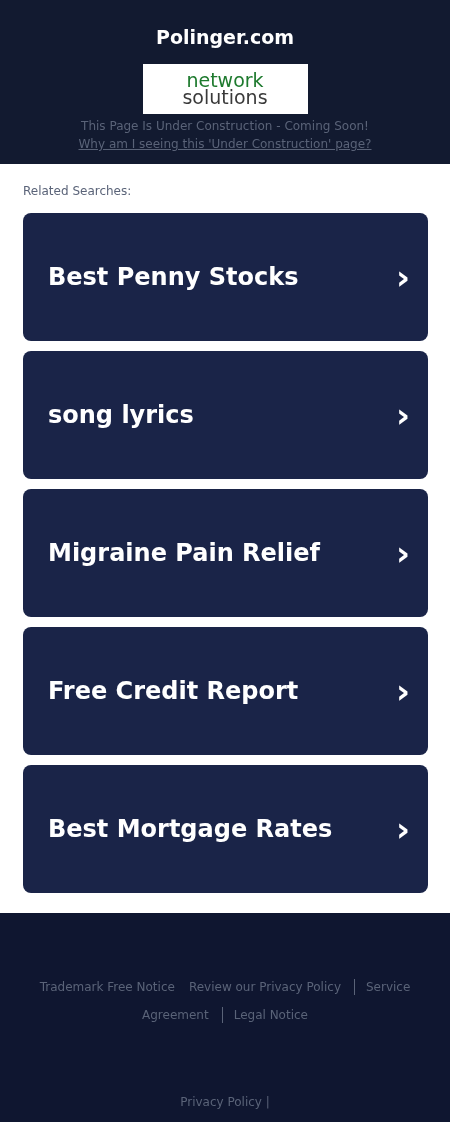 This screenshot has width=450, height=1122. Describe the element at coordinates (78, 191) in the screenshot. I see `section-heading: Related Searches:` at that location.